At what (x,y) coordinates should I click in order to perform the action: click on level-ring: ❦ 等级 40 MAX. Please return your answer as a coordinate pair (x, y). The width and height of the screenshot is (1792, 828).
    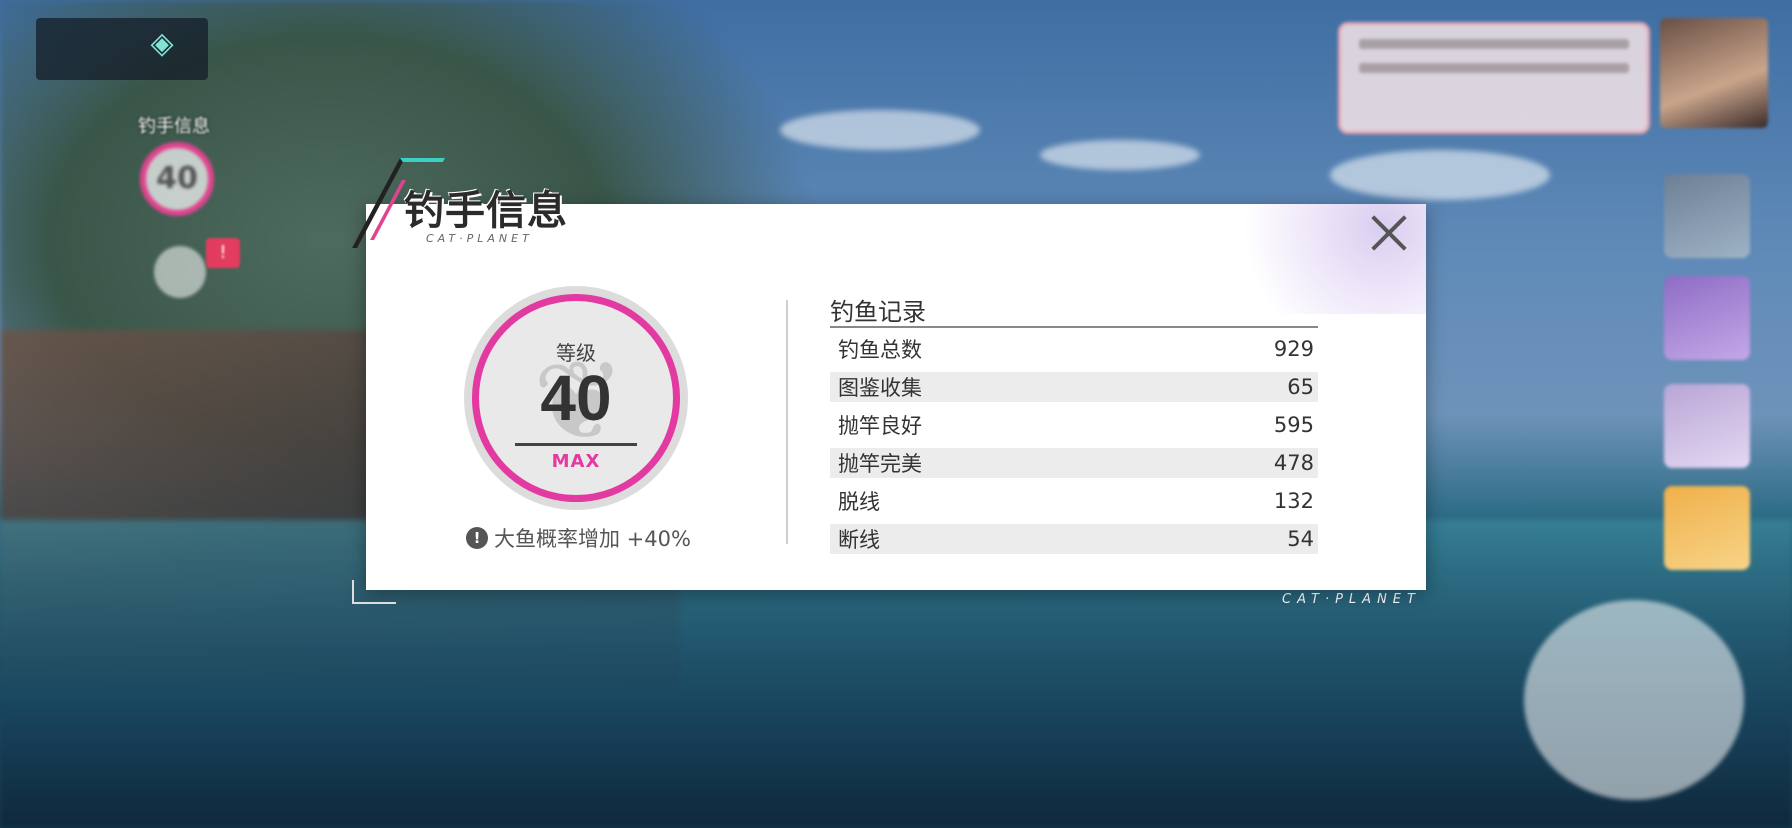
    Looking at the image, I should click on (576, 398).